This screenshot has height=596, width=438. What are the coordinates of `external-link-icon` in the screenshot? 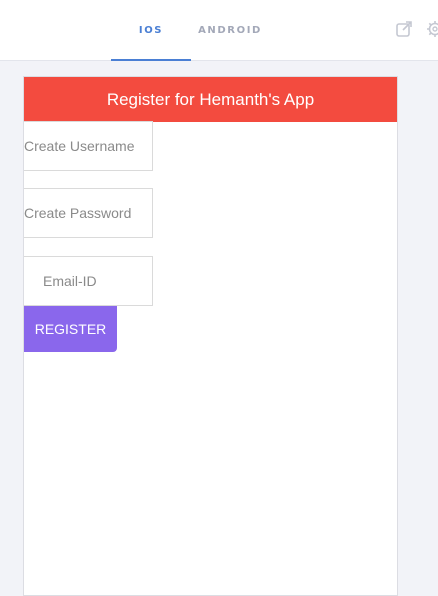 It's located at (404, 29).